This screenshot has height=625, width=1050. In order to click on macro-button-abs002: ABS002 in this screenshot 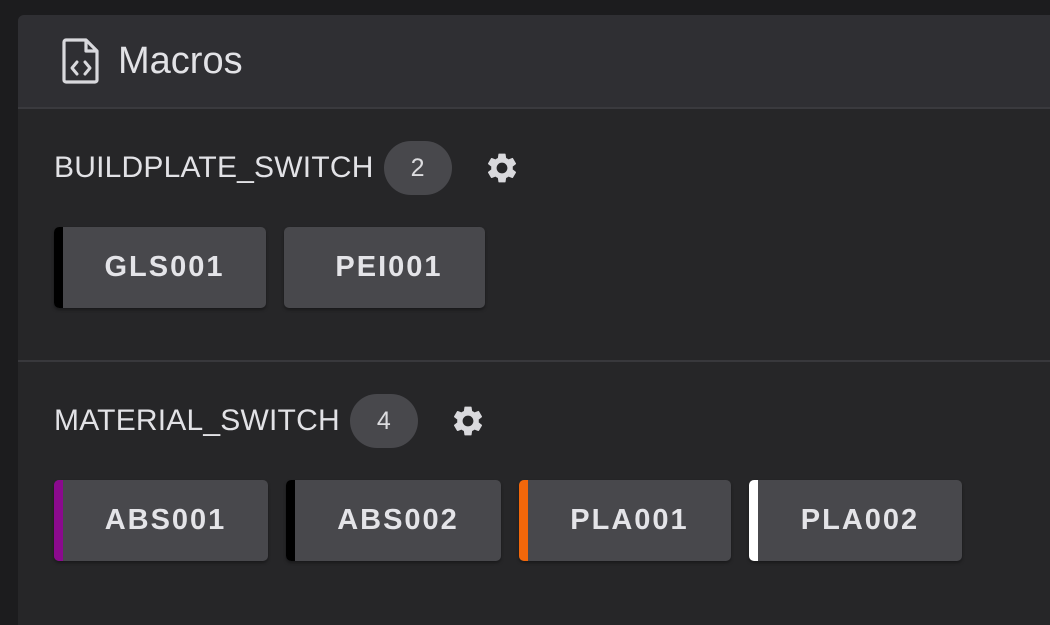, I will do `click(393, 520)`.